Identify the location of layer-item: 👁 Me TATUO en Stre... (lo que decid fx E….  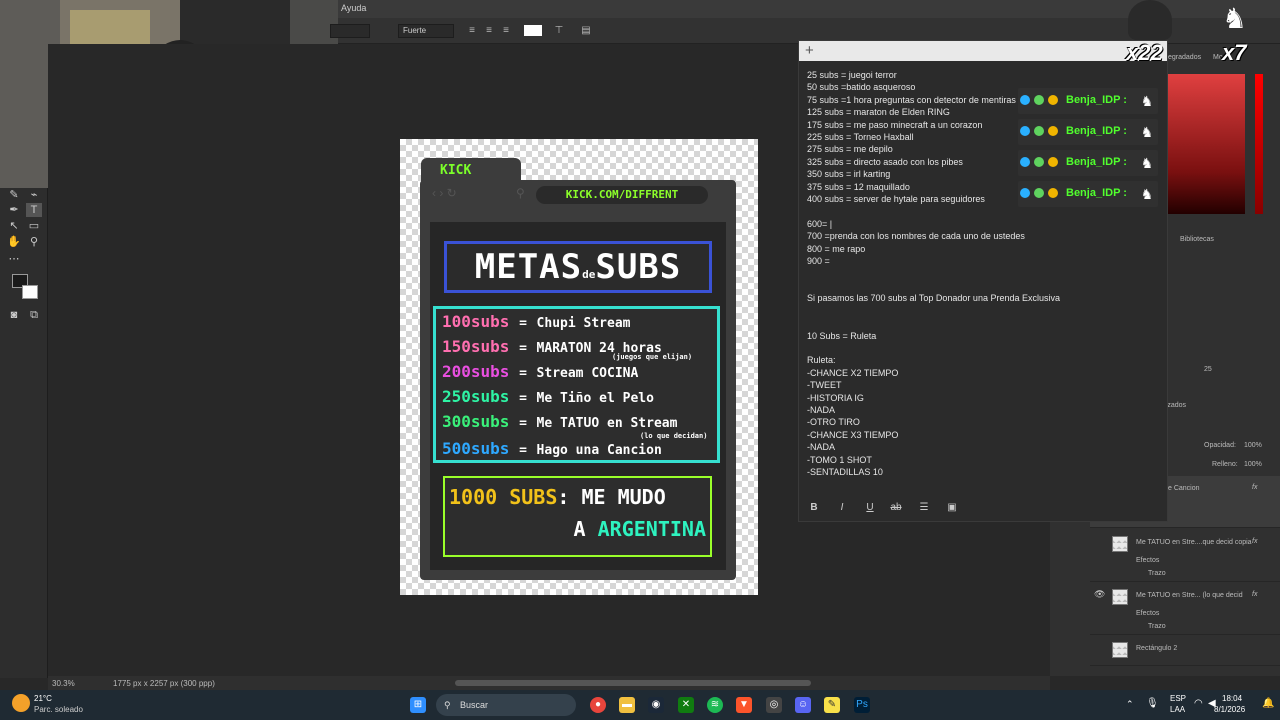
(1185, 609).